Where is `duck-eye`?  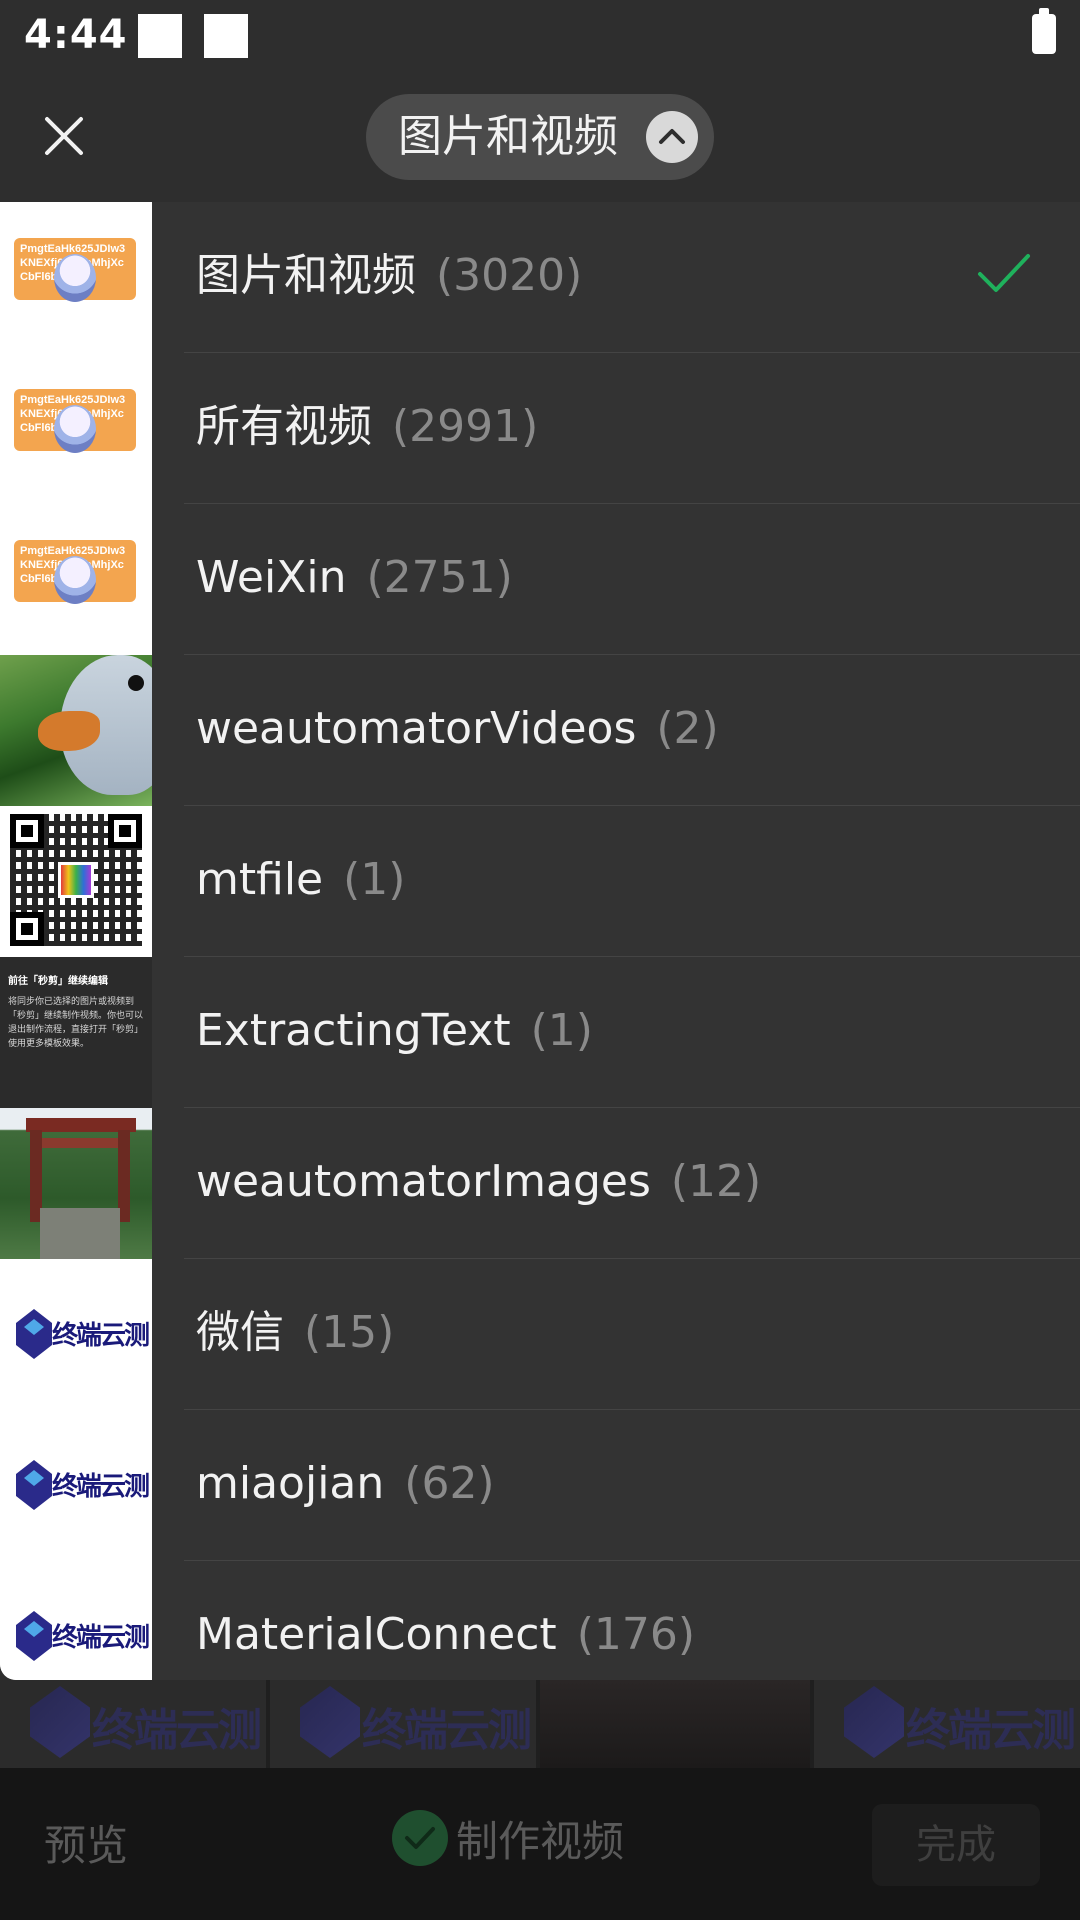 duck-eye is located at coordinates (136, 683).